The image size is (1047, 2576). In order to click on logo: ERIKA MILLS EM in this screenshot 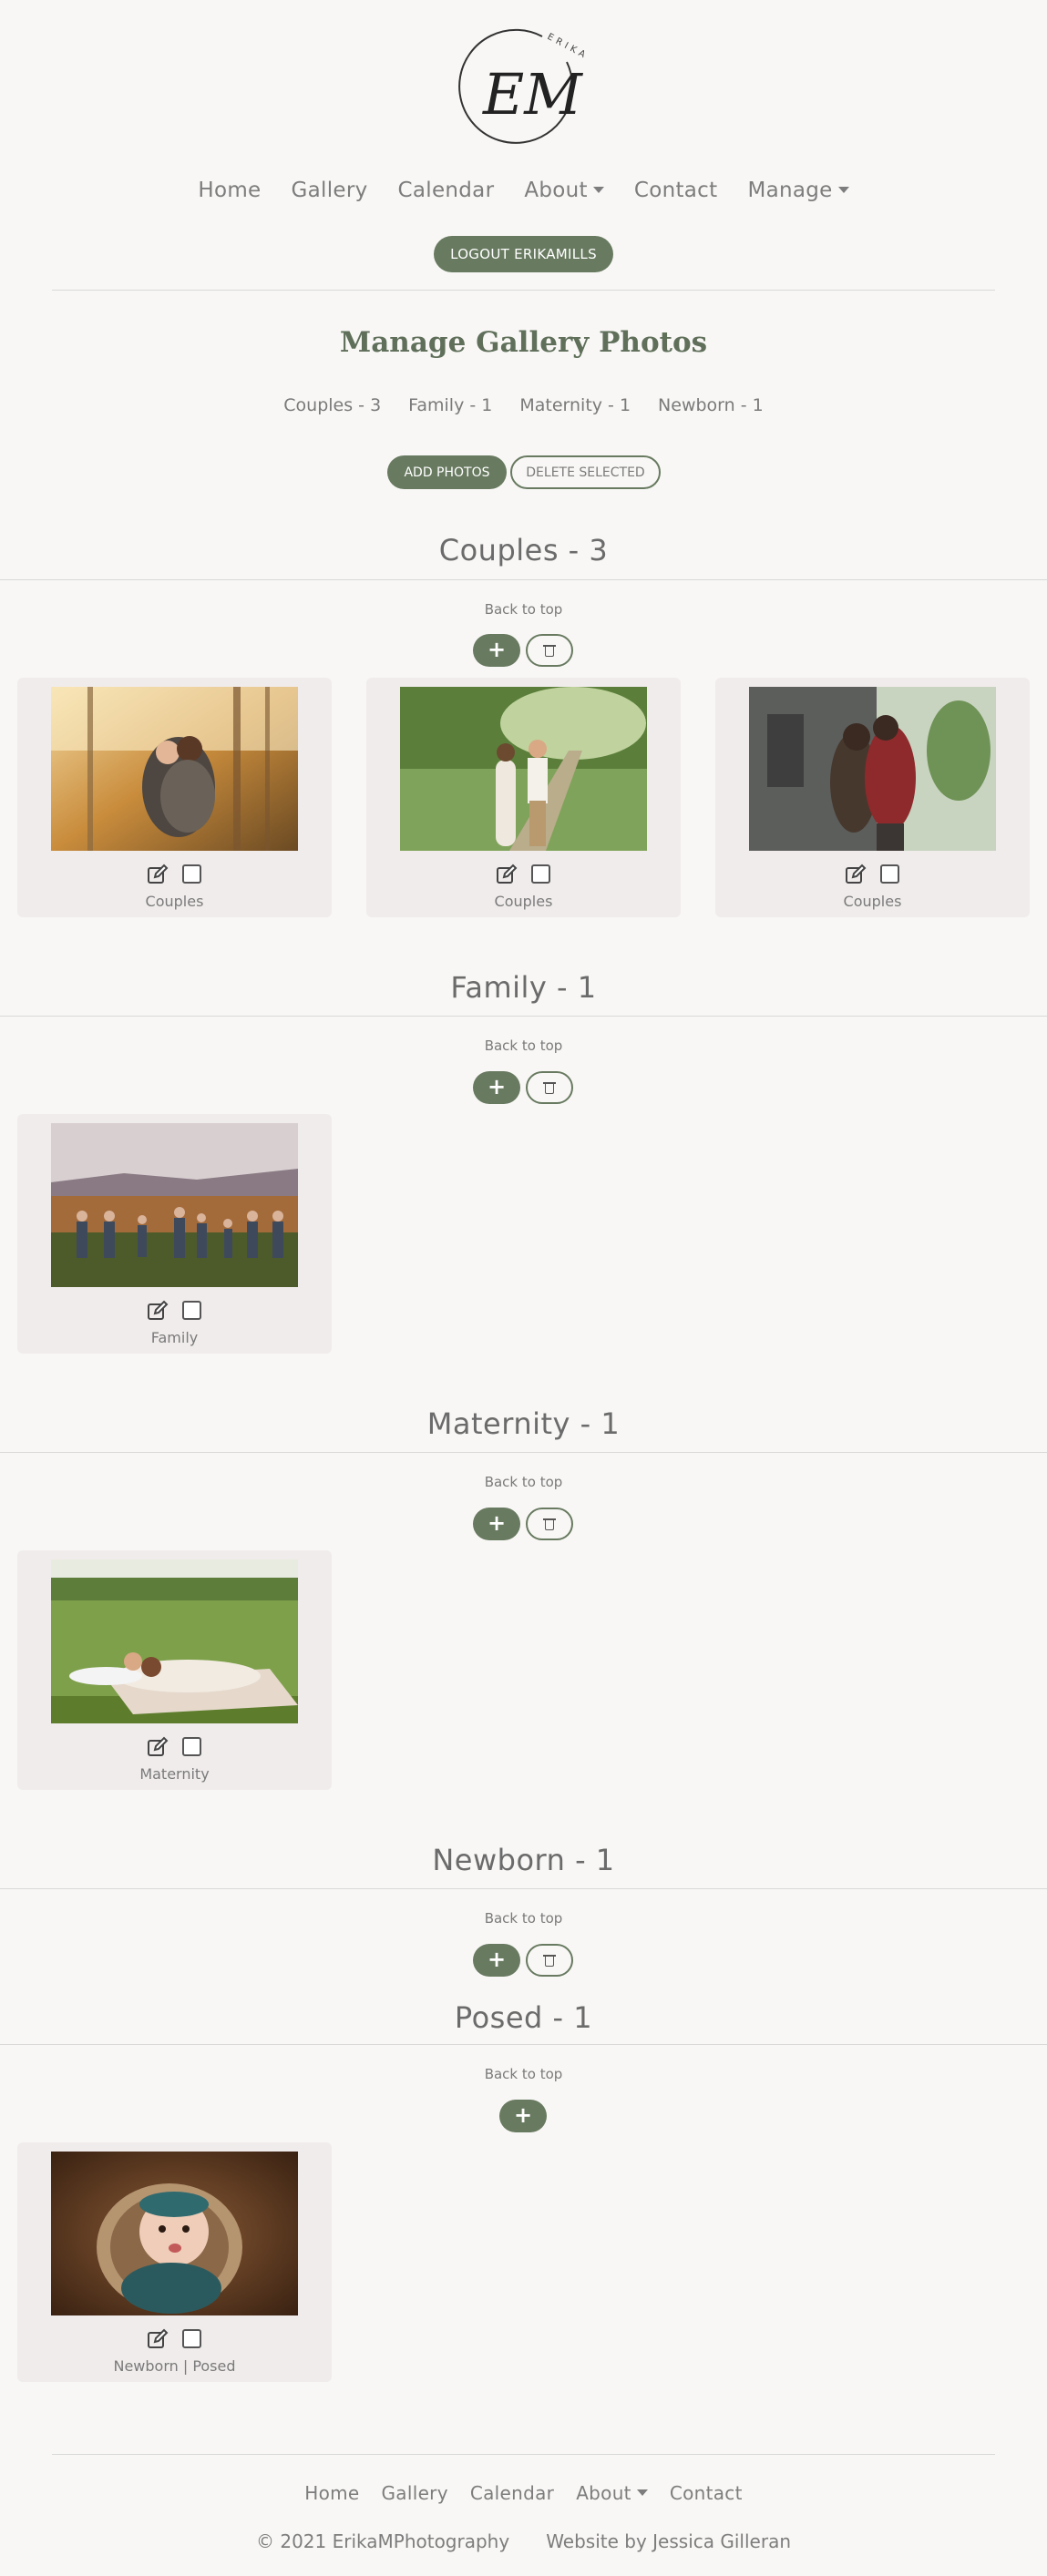, I will do `click(545, 86)`.